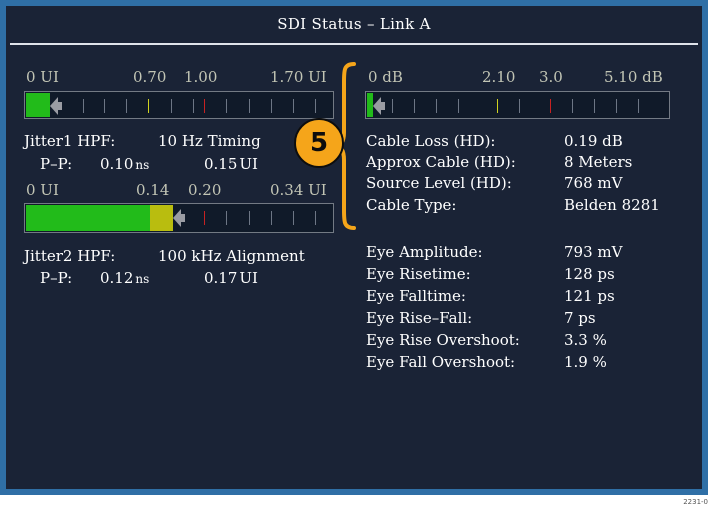  Describe the element at coordinates (38, 105) in the screenshot. I see `jitter1-meter-fill` at that location.